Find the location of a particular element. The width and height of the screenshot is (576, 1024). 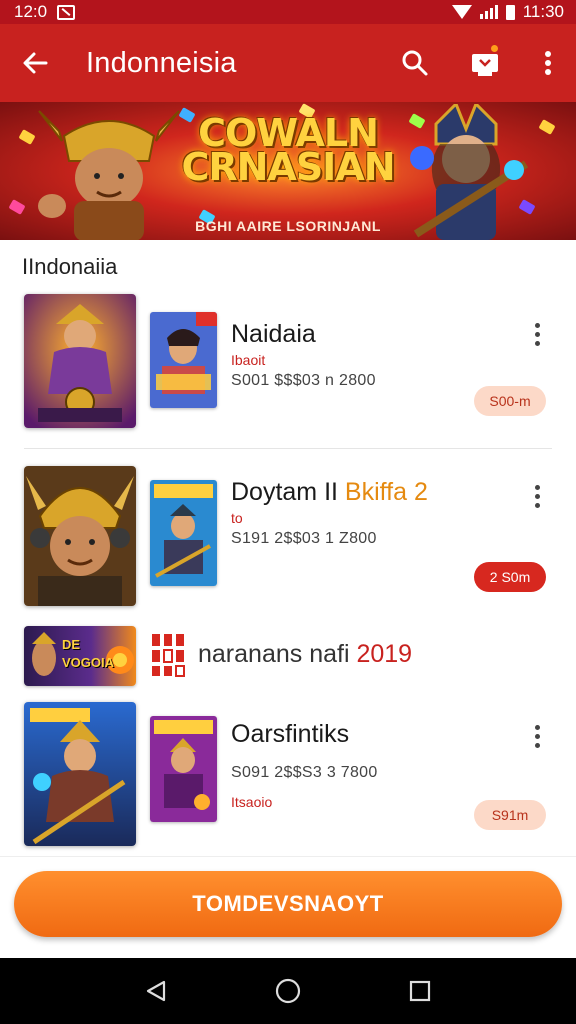

recents-square-icon is located at coordinates (420, 991).